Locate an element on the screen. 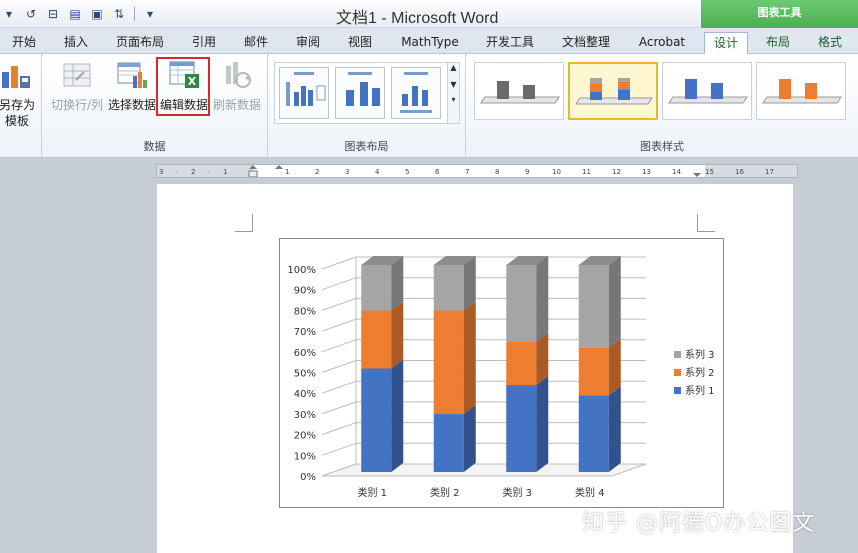  svg-text: 10 is located at coordinates (556, 172).